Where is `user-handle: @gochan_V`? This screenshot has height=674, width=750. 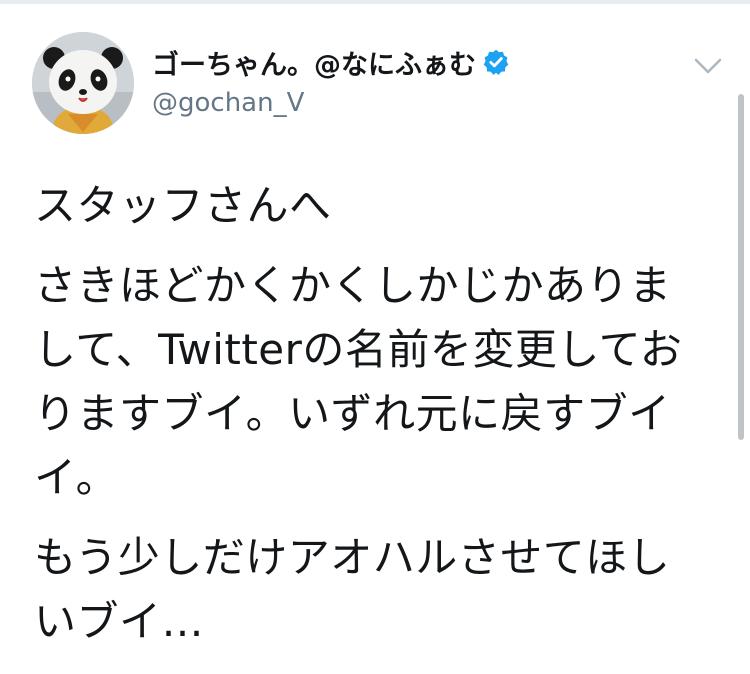
user-handle: @gochan_V is located at coordinates (331, 103).